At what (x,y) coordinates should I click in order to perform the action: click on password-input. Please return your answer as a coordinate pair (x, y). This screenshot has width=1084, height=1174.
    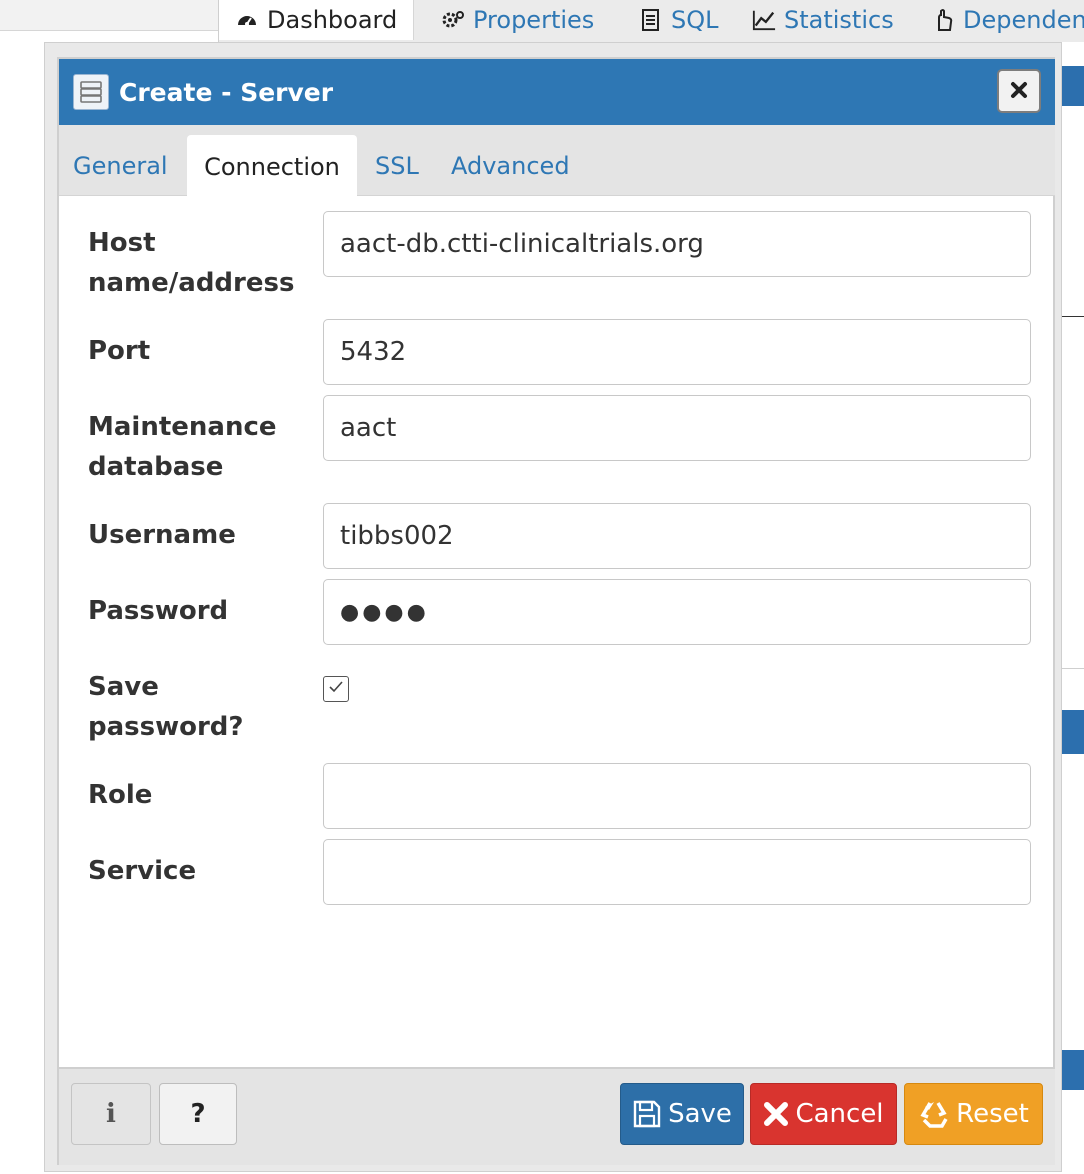
    Looking at the image, I should click on (677, 612).